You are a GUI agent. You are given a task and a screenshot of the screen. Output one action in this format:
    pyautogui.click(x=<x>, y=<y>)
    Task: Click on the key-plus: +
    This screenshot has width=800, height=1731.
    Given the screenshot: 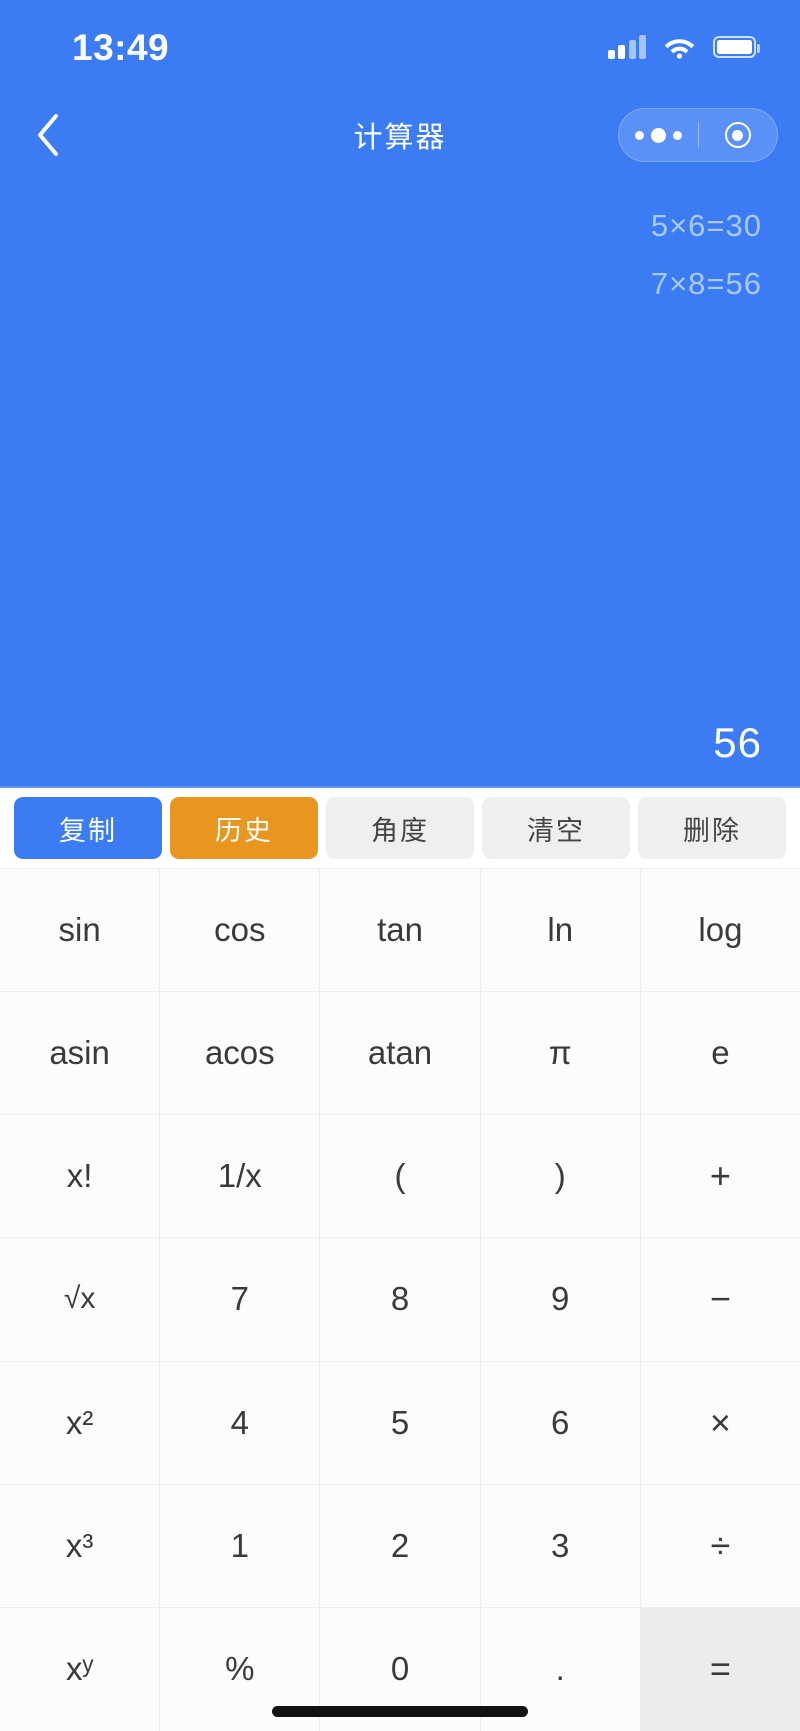 What is the action you would take?
    pyautogui.click(x=720, y=1177)
    